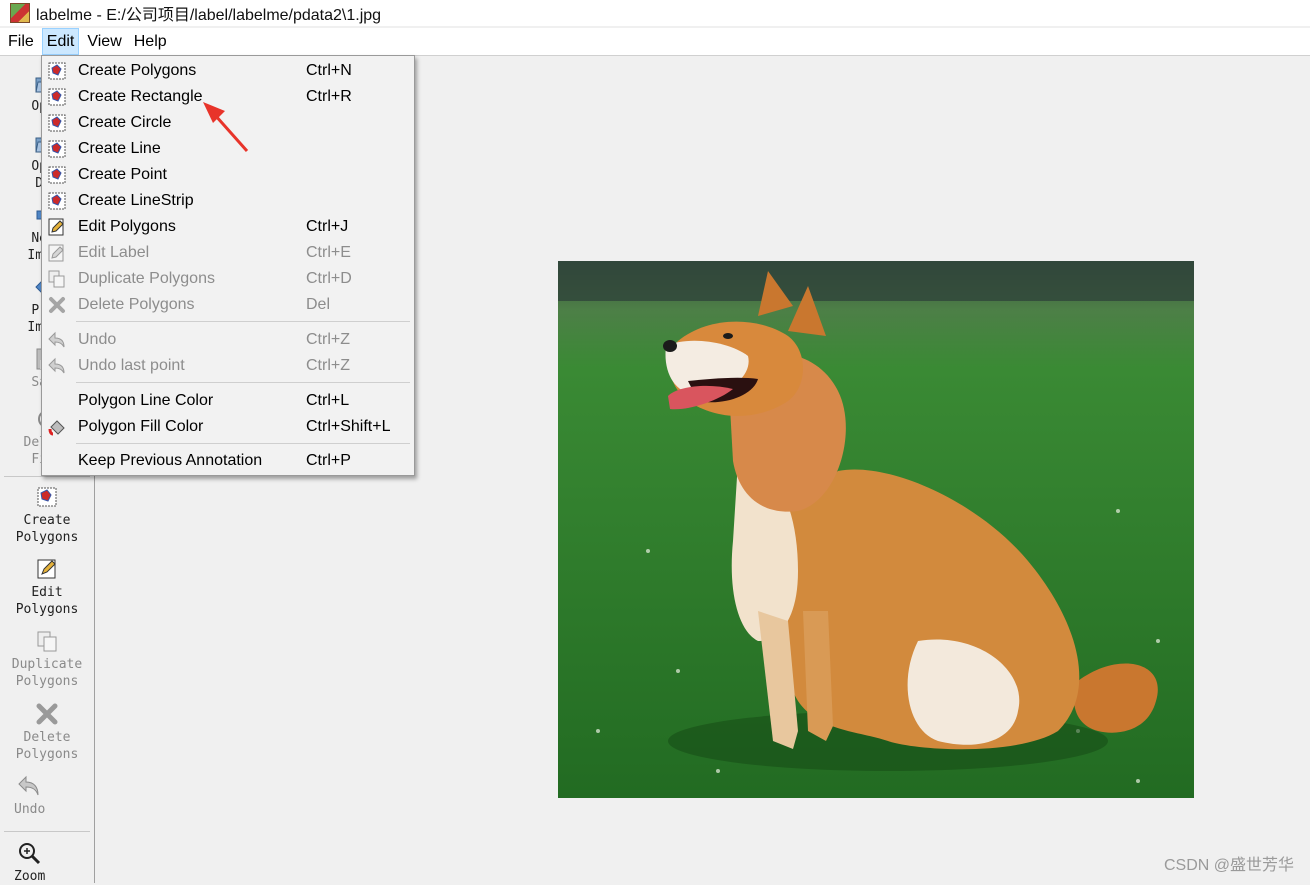 The image size is (1310, 885). I want to click on menu-create-point-label: Create Point, so click(122, 174).